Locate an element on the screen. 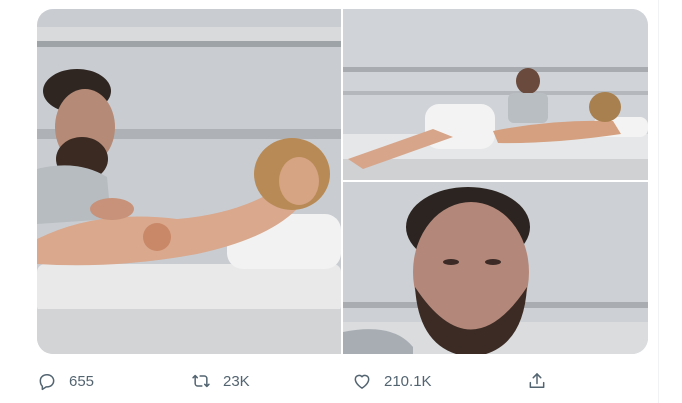  share-button is located at coordinates (537, 381).